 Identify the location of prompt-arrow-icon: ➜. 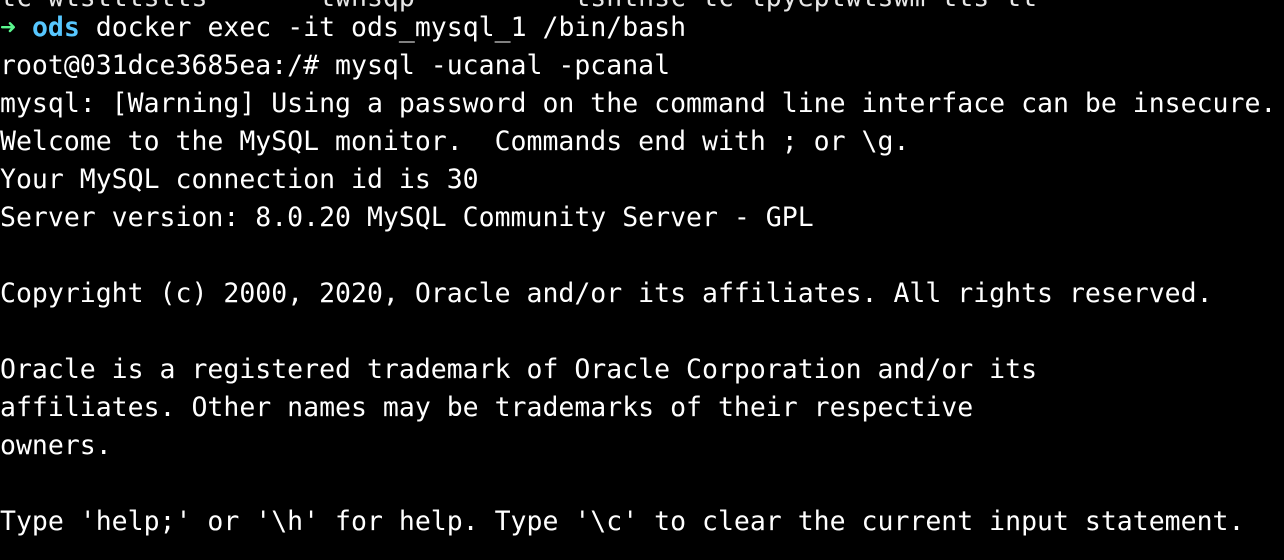
(8, 27).